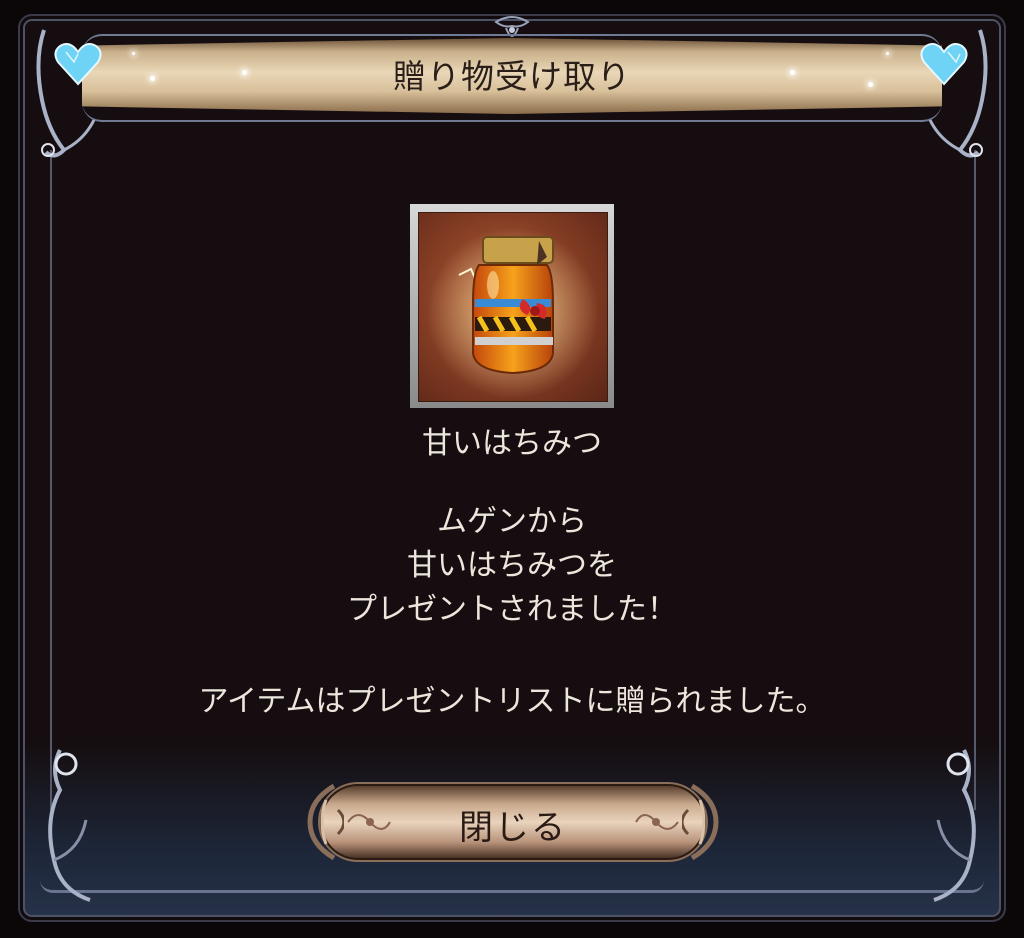  Describe the element at coordinates (512, 886) in the screenshot. I see `bottom-border` at that location.